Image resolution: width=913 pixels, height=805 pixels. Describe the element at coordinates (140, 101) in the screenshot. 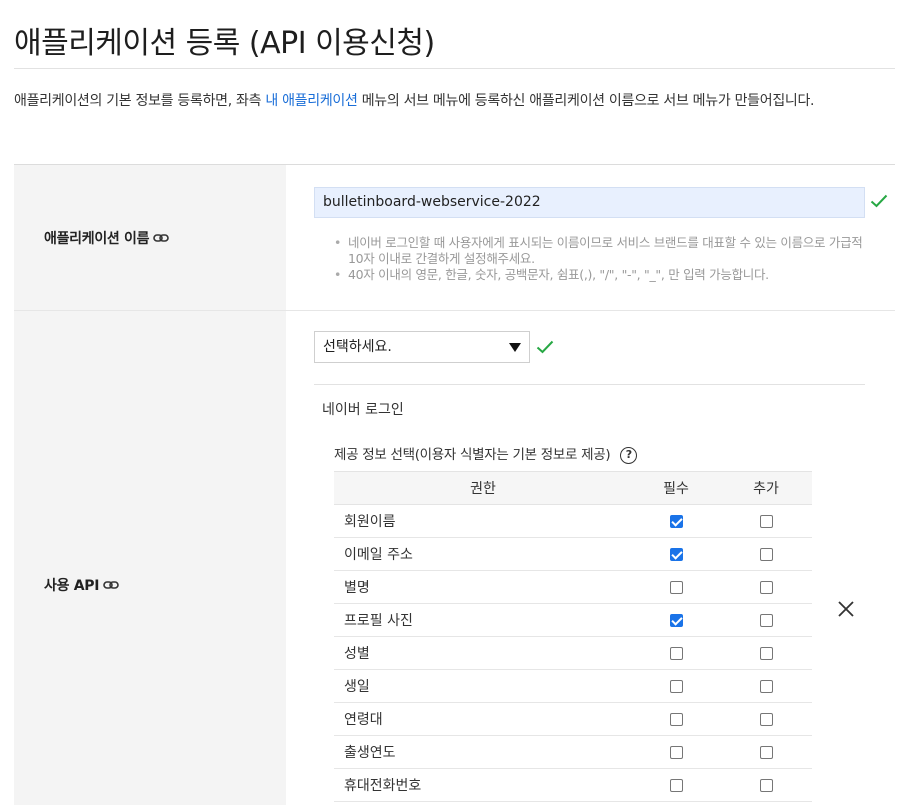

I see `intro-text-start: 애플리케이션의 기본 정보를 등록하면, 좌측` at that location.